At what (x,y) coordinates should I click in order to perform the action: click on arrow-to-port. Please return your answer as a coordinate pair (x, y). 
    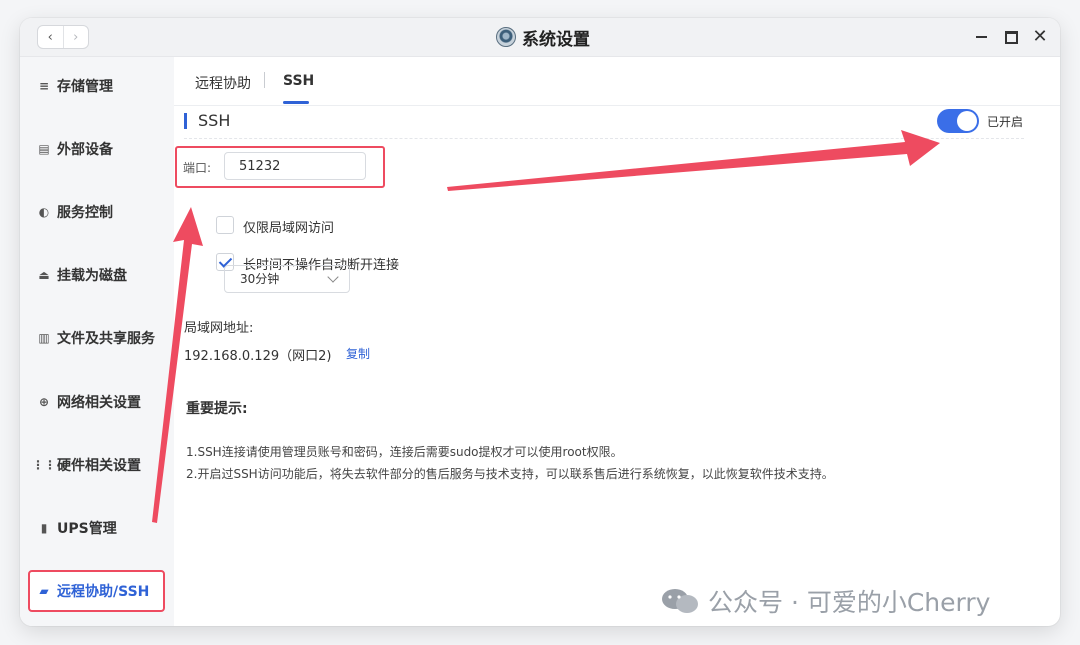
    Looking at the image, I should click on (177, 365).